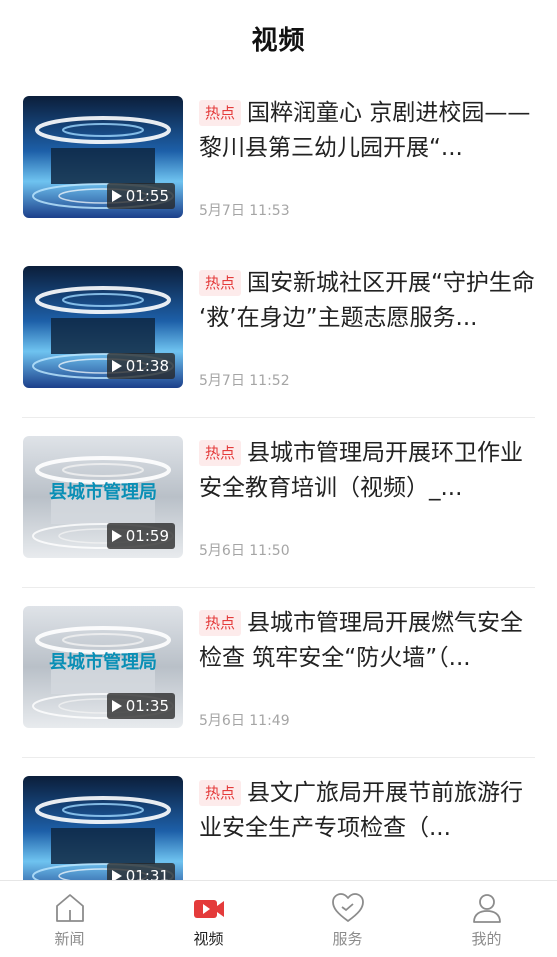 Image resolution: width=557 pixels, height=957 pixels. I want to click on video-info: 热点 国粹润童心 京剧进校园——黎川县第三幼儿园开展“... 5月7日 11:53, so click(367, 157).